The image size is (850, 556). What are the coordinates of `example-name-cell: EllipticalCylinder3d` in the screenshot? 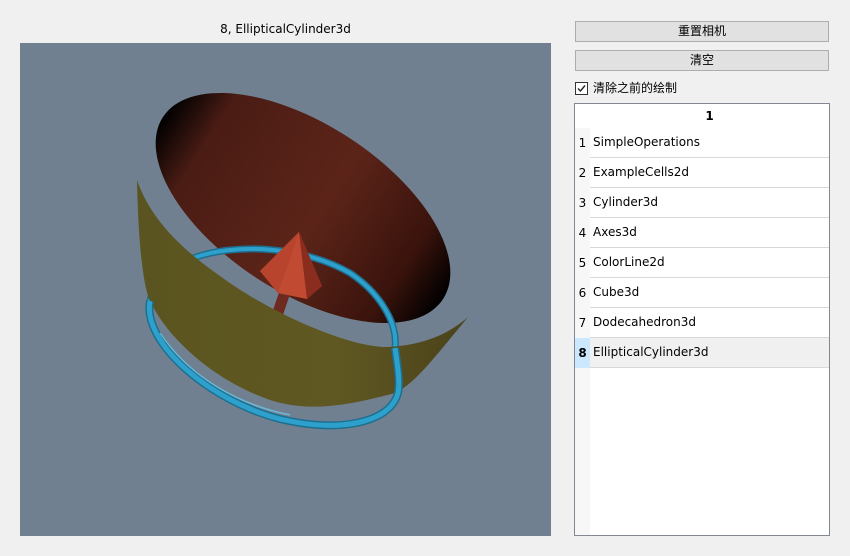 It's located at (709, 353).